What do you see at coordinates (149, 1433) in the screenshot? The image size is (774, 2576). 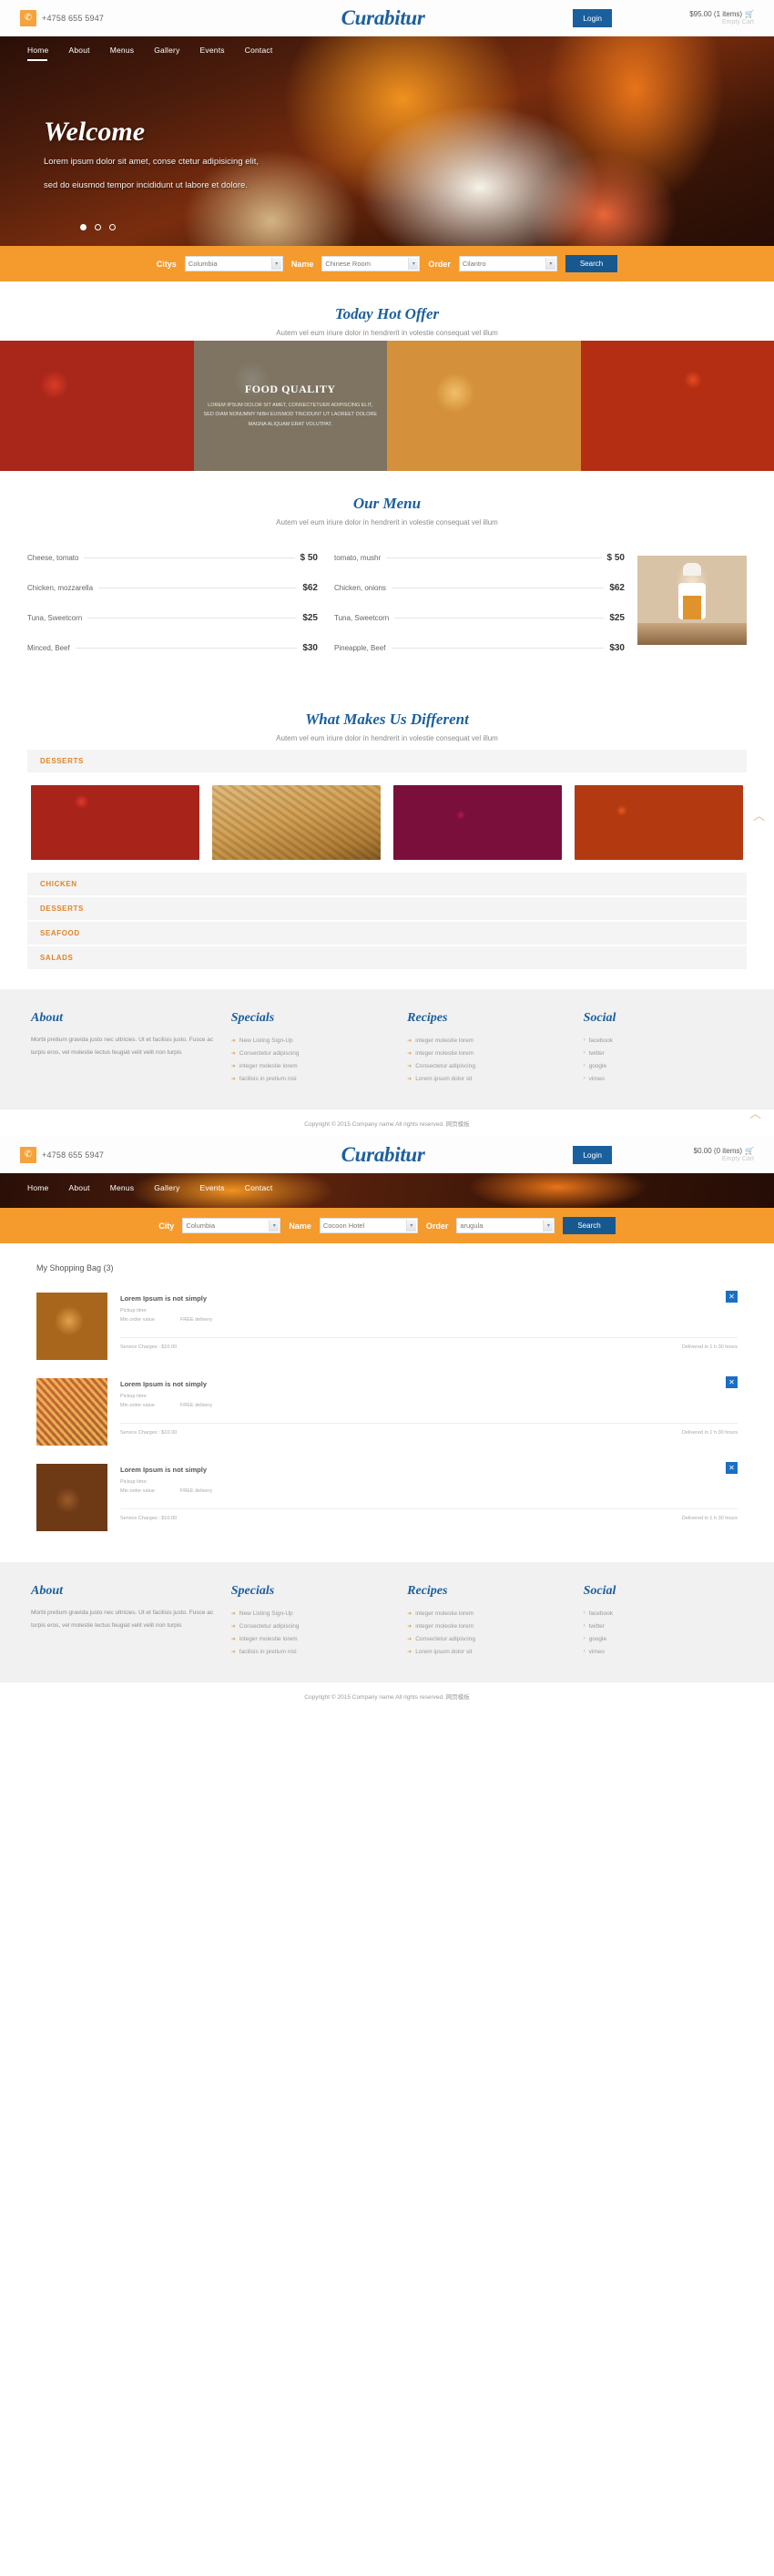 I see `service-charges: Service Charges : $10.00` at bounding box center [149, 1433].